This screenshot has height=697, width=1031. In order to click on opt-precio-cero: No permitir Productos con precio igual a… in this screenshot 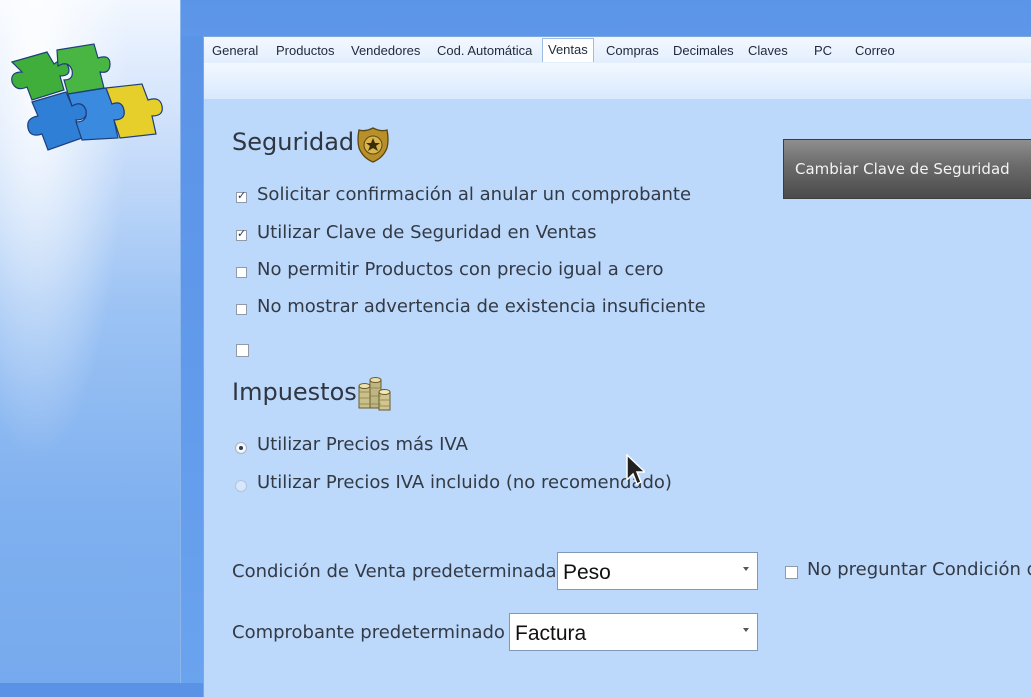, I will do `click(460, 269)`.